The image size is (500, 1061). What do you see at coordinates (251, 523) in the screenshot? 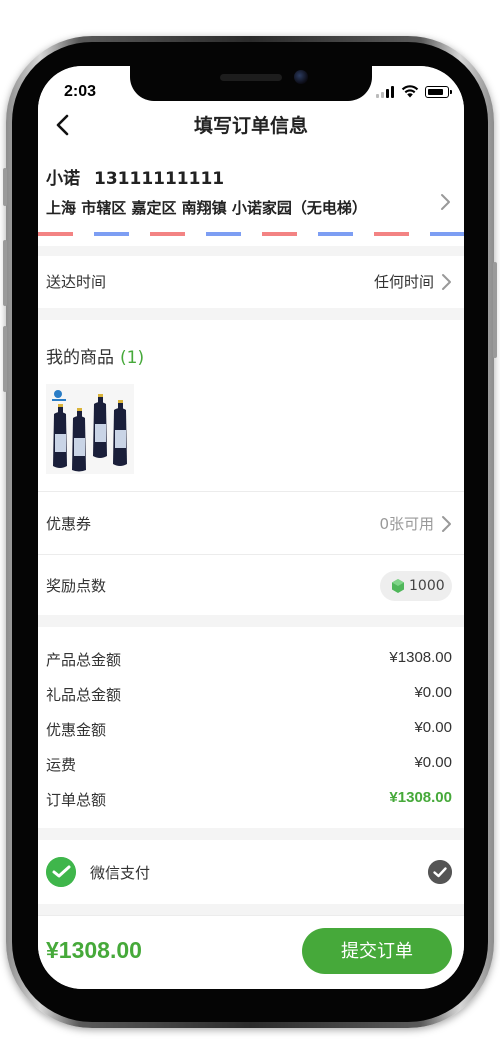
I see `coupon-row: 优惠券 0张可用` at bounding box center [251, 523].